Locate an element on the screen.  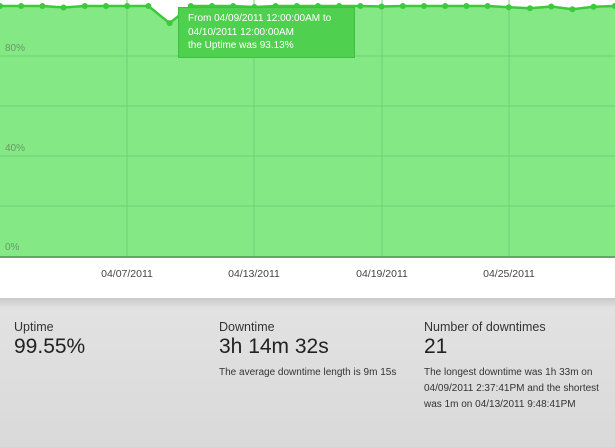
y-tick-label: 40% is located at coordinates (15, 148).